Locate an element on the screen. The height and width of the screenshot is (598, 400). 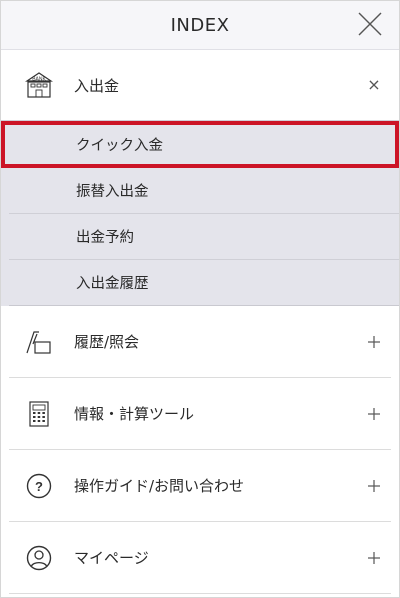
close-icon is located at coordinates (370, 24).